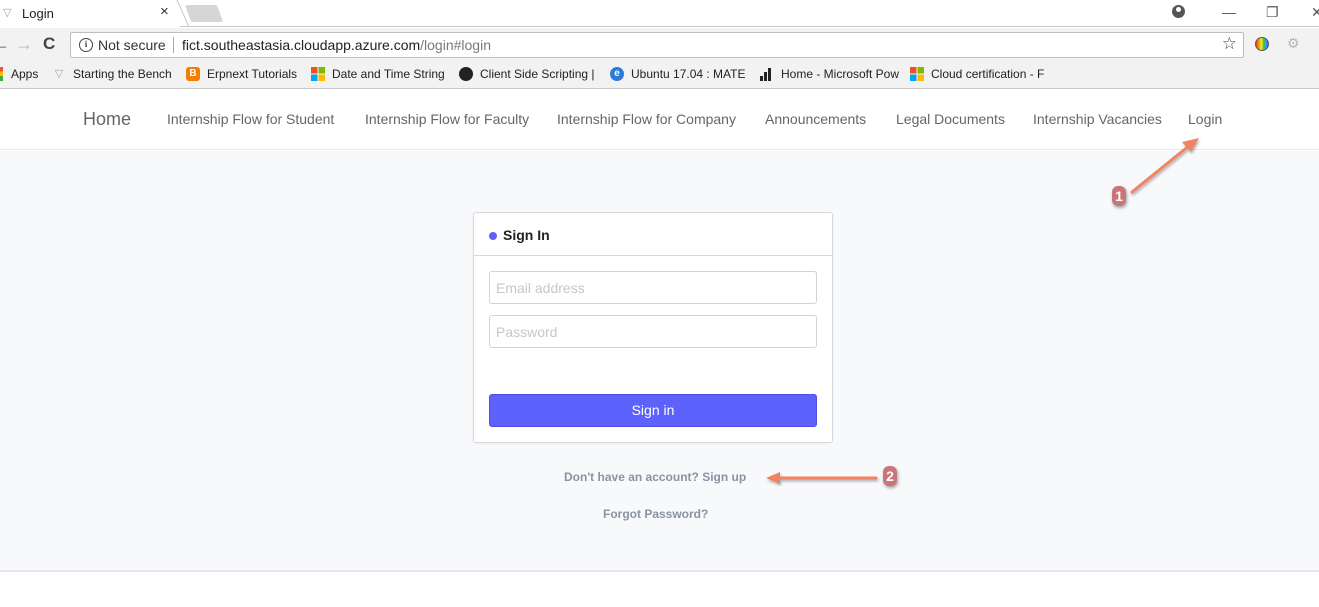 The height and width of the screenshot is (607, 1319). What do you see at coordinates (173, 45) in the screenshot?
I see `address-divider` at bounding box center [173, 45].